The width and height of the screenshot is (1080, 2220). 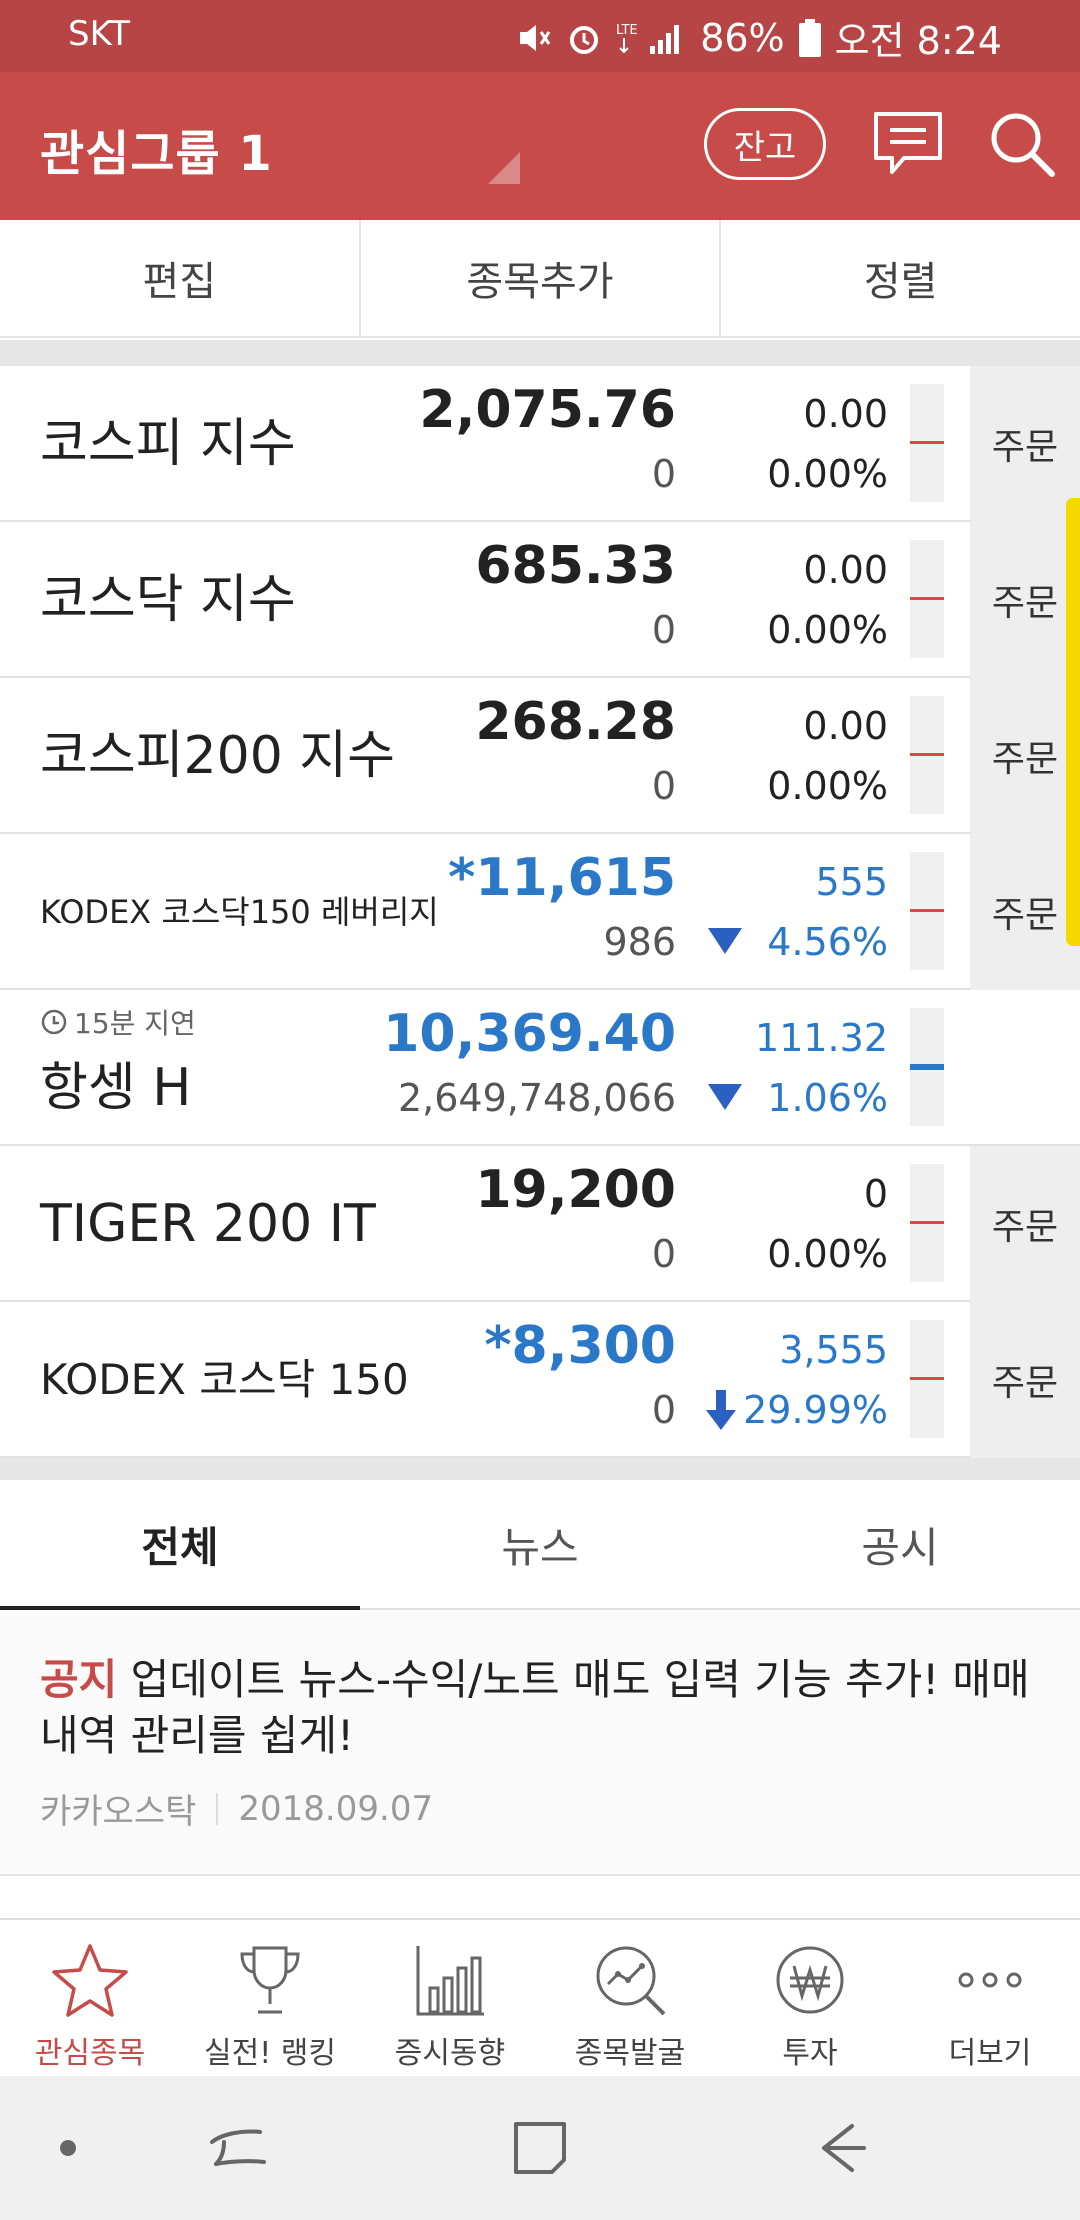 What do you see at coordinates (845, 414) in the screenshot?
I see `stock-change: 0.00` at bounding box center [845, 414].